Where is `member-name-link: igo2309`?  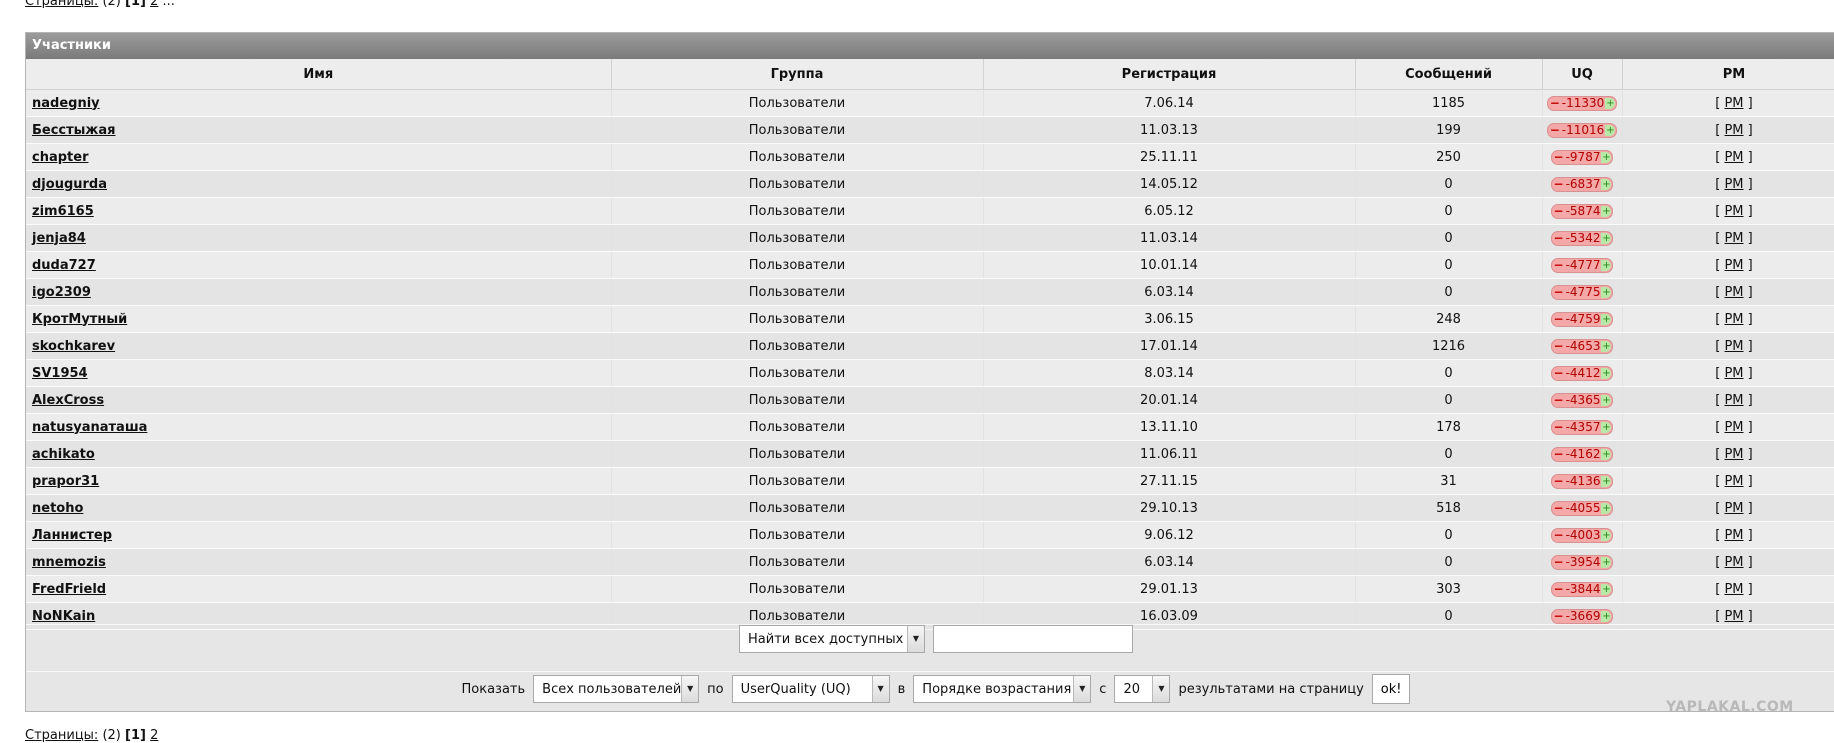 member-name-link: igo2309 is located at coordinates (61, 292).